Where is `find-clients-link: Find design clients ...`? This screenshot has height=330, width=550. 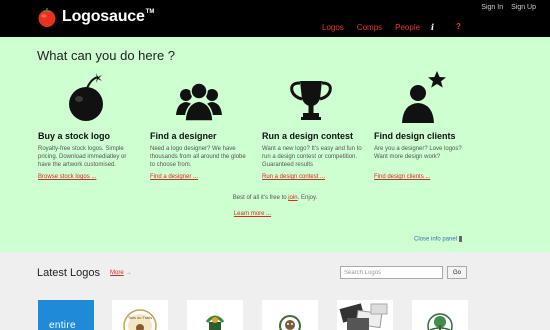 find-clients-link: Find design clients ... is located at coordinates (402, 177).